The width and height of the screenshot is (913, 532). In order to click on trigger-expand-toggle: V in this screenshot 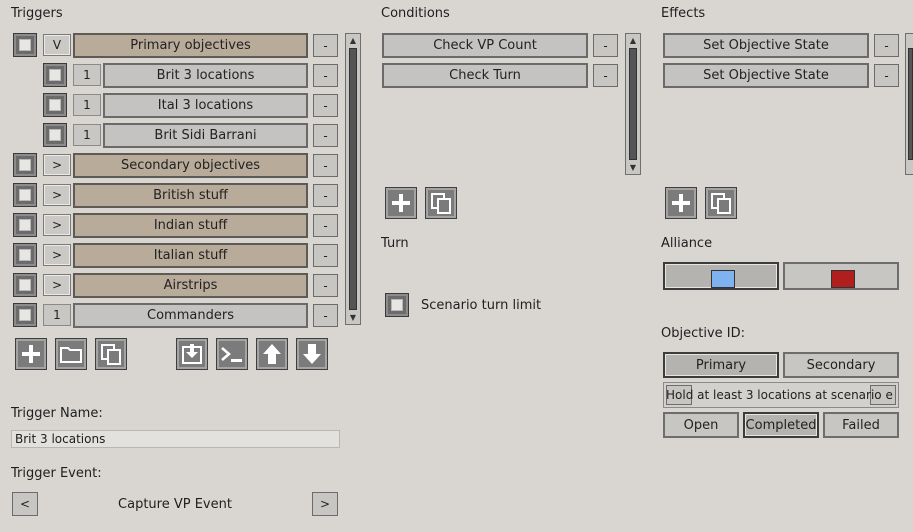, I will do `click(57, 45)`.